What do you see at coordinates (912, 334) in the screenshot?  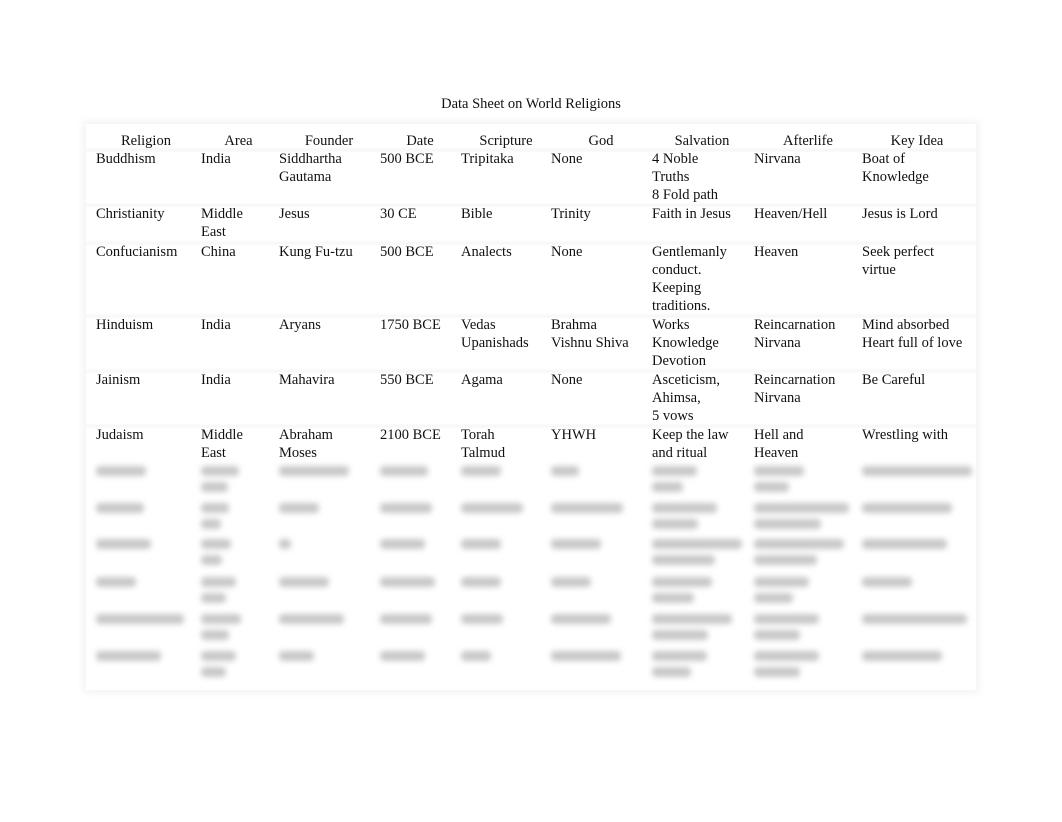 I see `table-cell: Mind absorbed Heart full of love` at bounding box center [912, 334].